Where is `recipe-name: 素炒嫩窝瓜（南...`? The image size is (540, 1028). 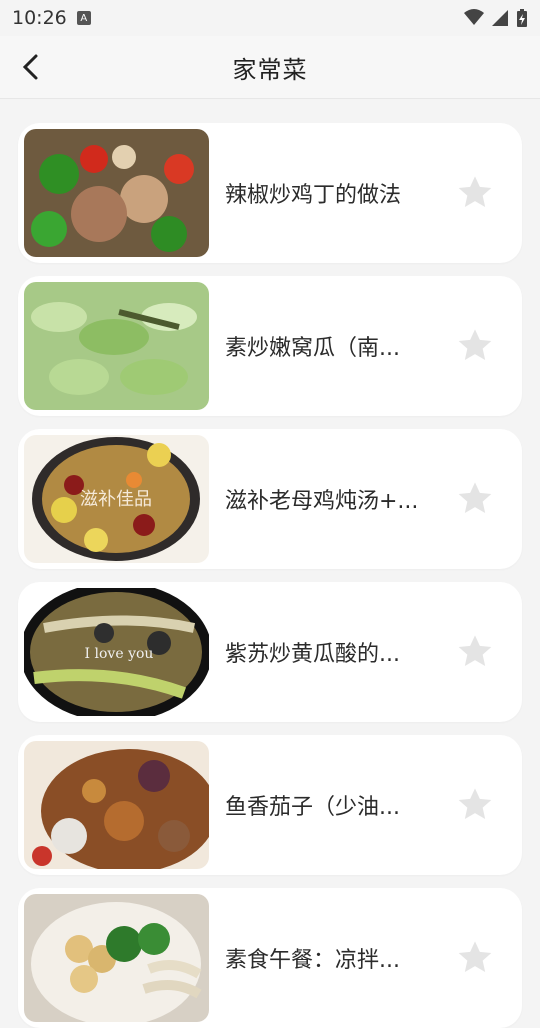 recipe-name: 素炒嫩窝瓜（南... is located at coordinates (312, 348).